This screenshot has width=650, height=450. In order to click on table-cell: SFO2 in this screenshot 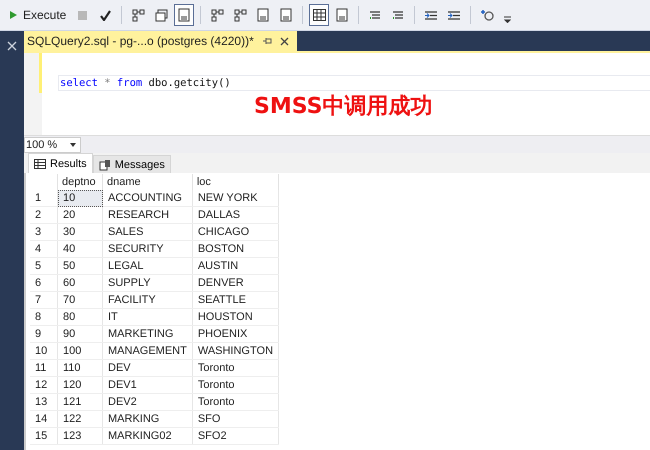, I will do `click(235, 436)`.